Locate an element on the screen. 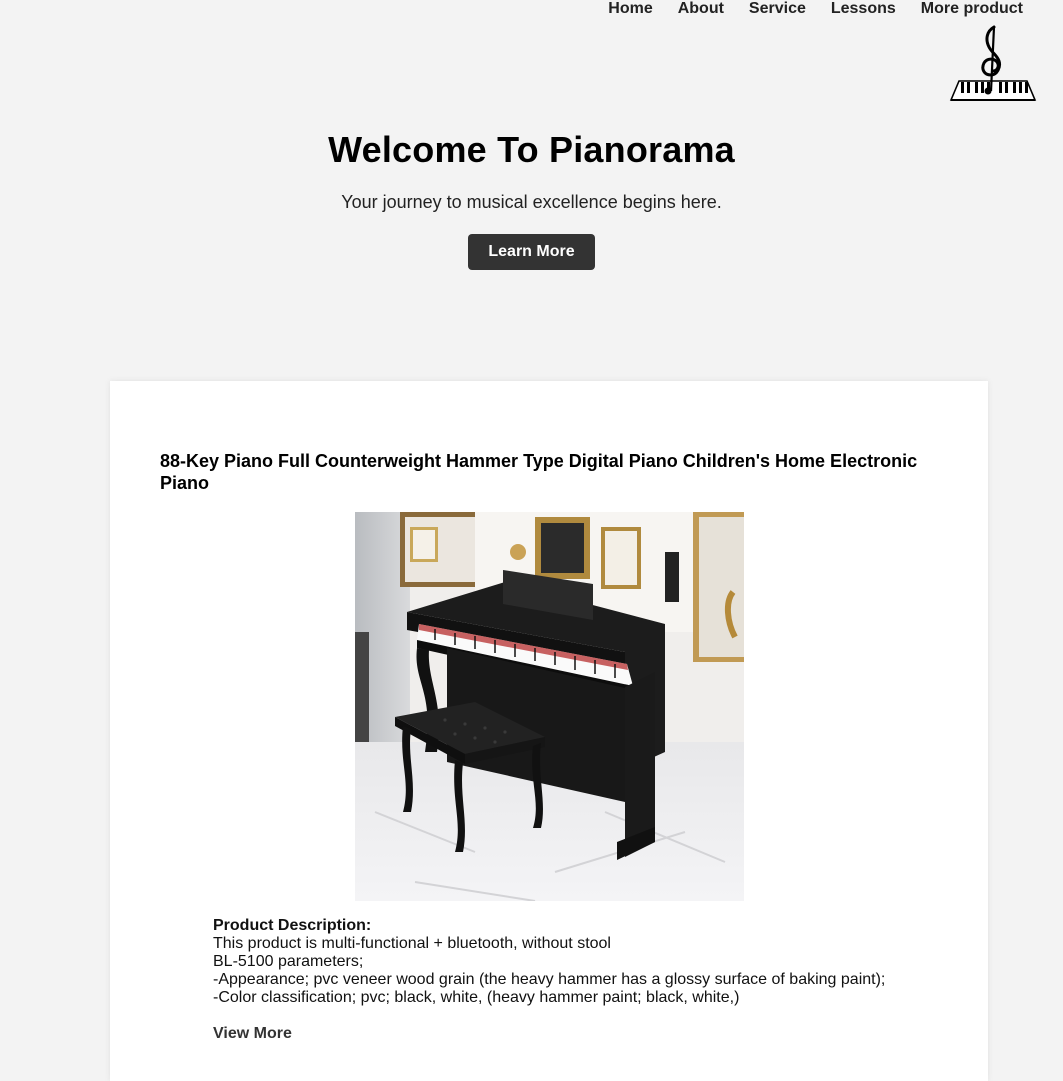 This screenshot has height=1081, width=1063. digital-piano-image is located at coordinates (549, 707).